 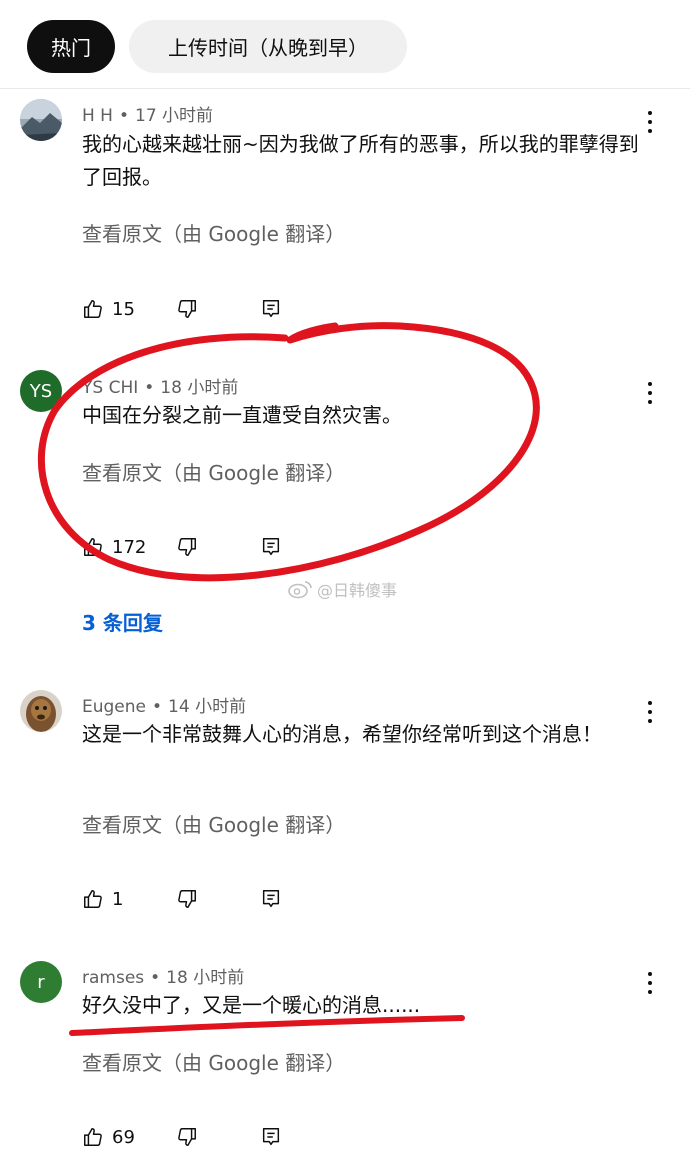 What do you see at coordinates (114, 707) in the screenshot?
I see `author-name: Eugene` at bounding box center [114, 707].